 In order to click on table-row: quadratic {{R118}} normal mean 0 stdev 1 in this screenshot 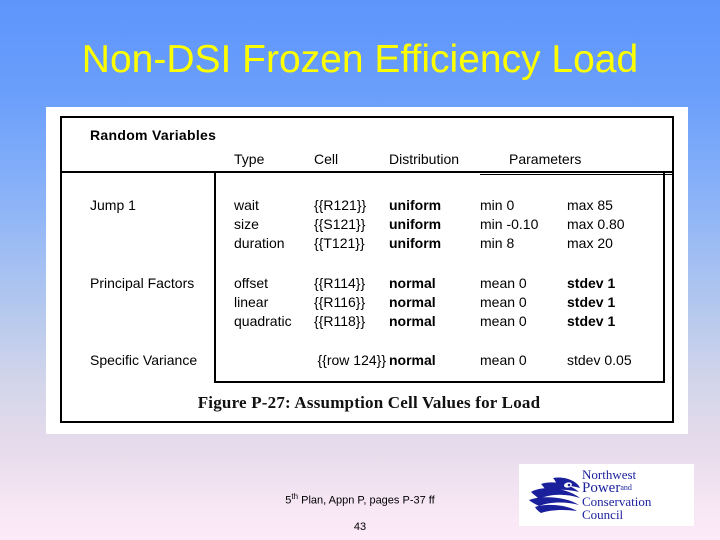, I will do `click(367, 322)`.